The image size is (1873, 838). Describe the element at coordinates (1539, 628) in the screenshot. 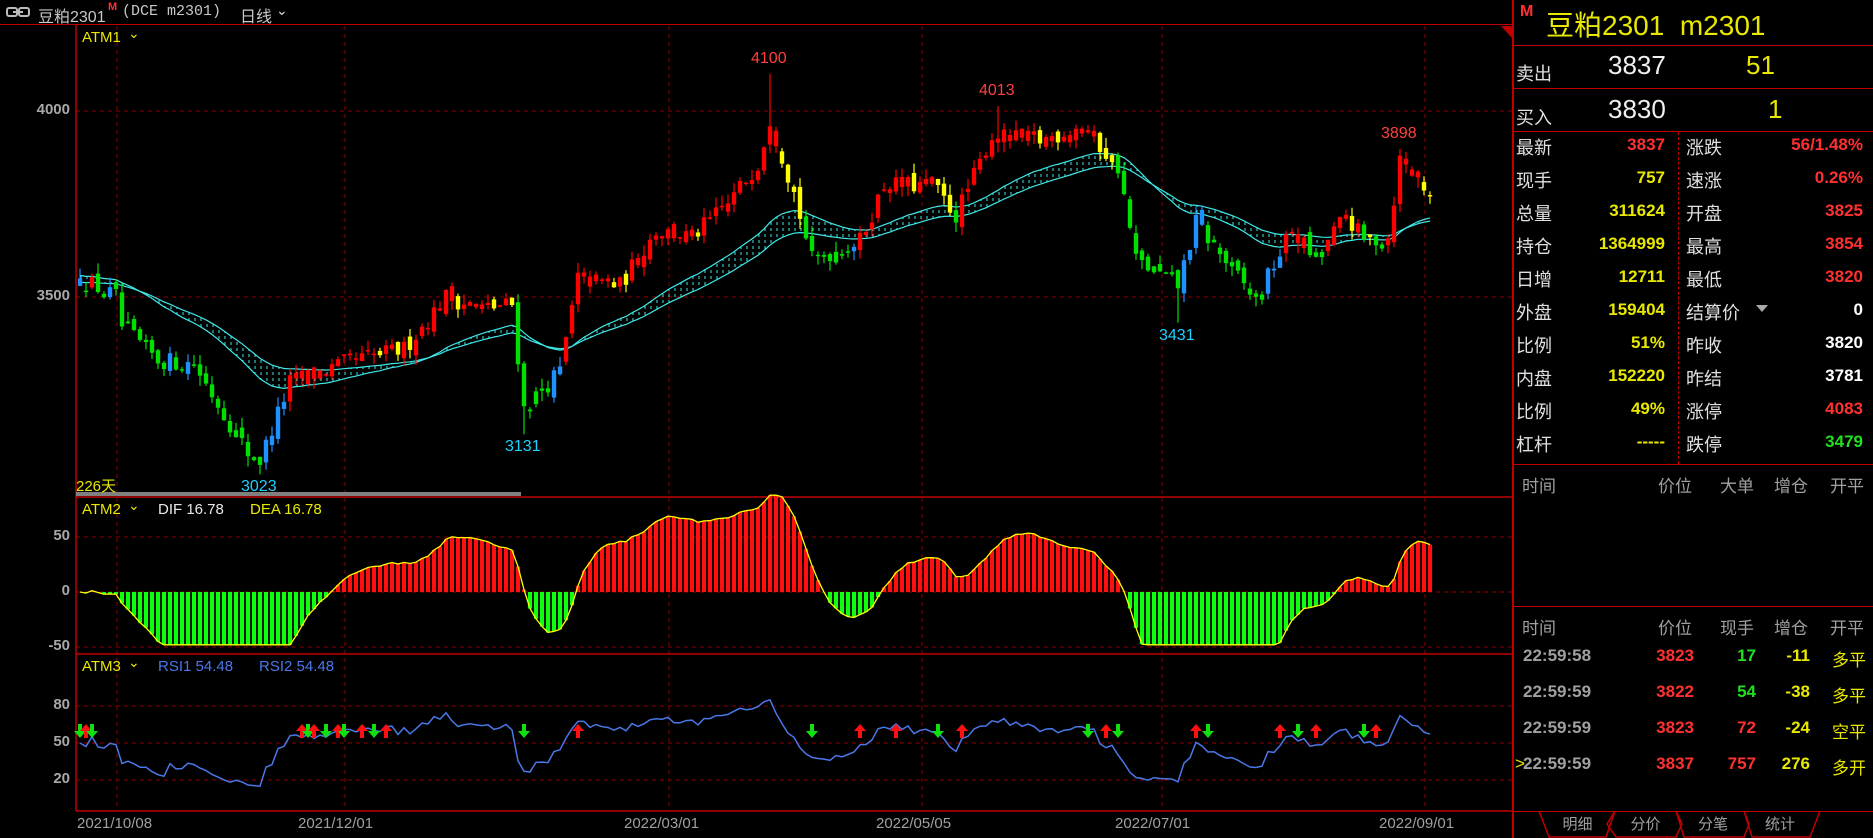

I see `column-header: 时间` at that location.